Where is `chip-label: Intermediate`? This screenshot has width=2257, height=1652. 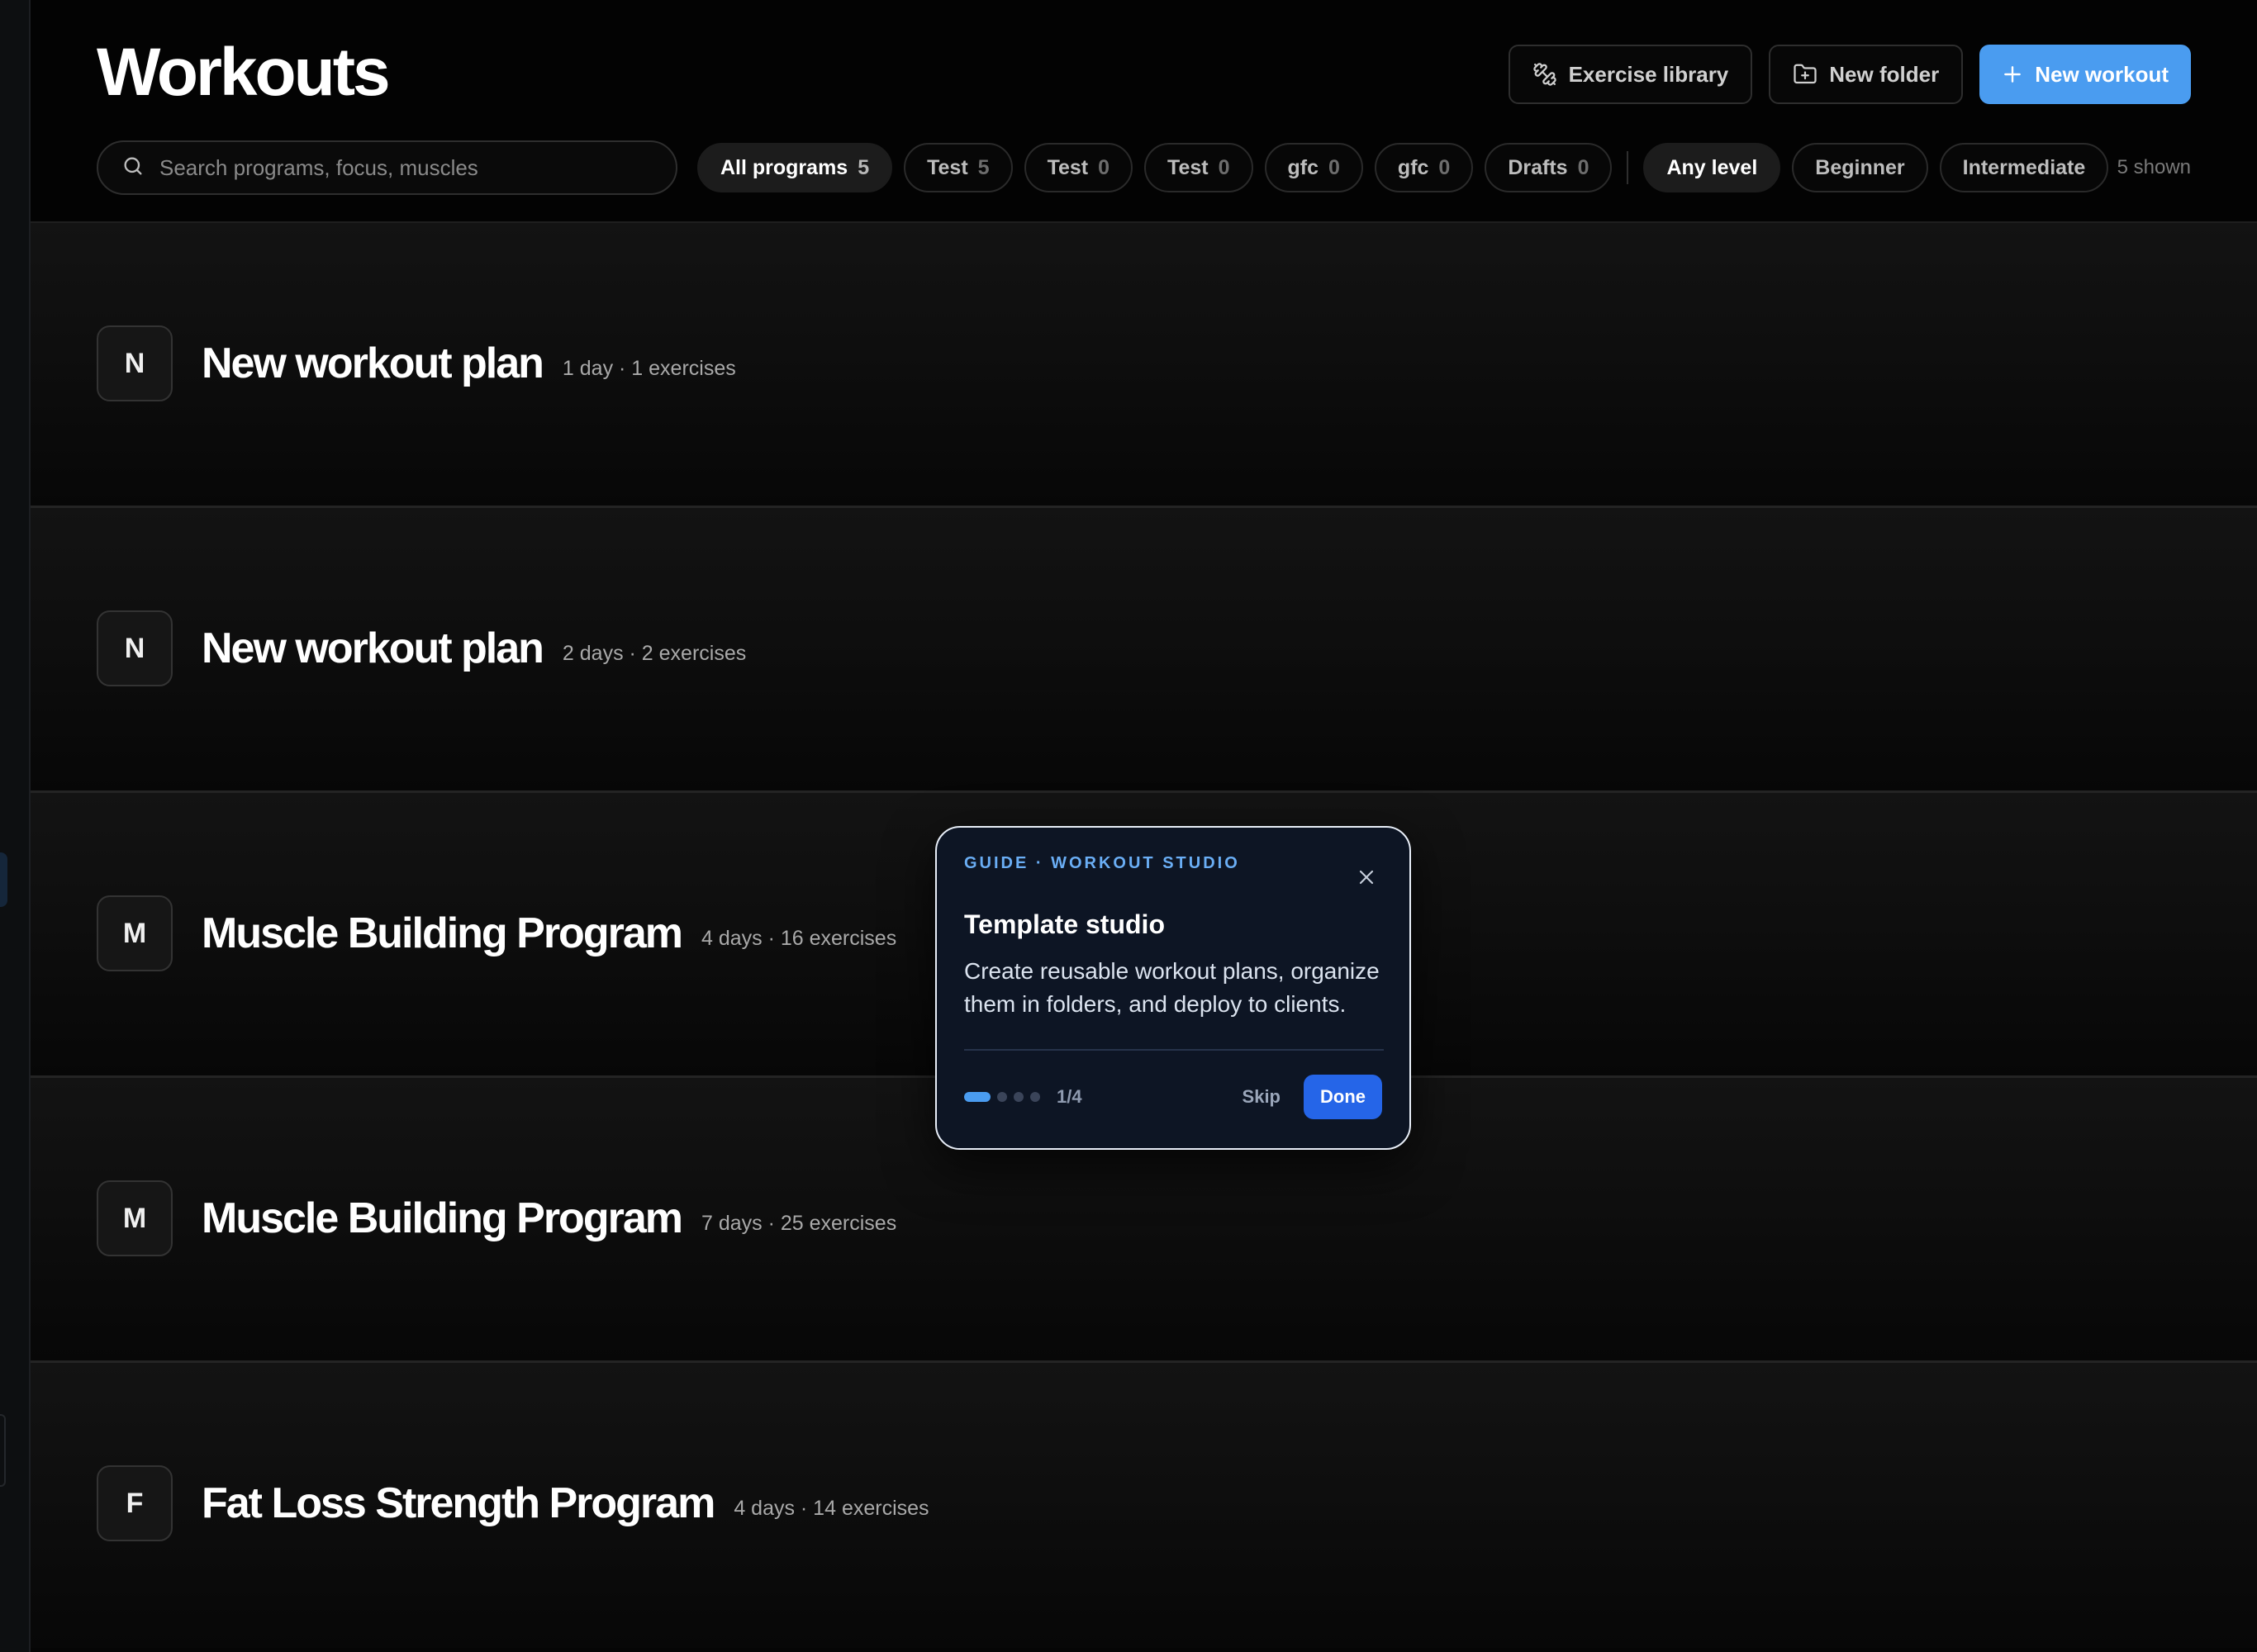
chip-label: Intermediate is located at coordinates (2024, 167).